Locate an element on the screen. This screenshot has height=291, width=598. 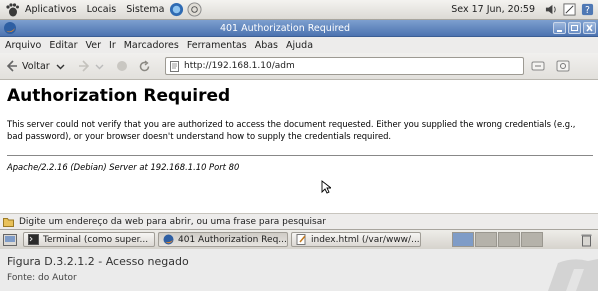
maximize-button is located at coordinates (574, 28).